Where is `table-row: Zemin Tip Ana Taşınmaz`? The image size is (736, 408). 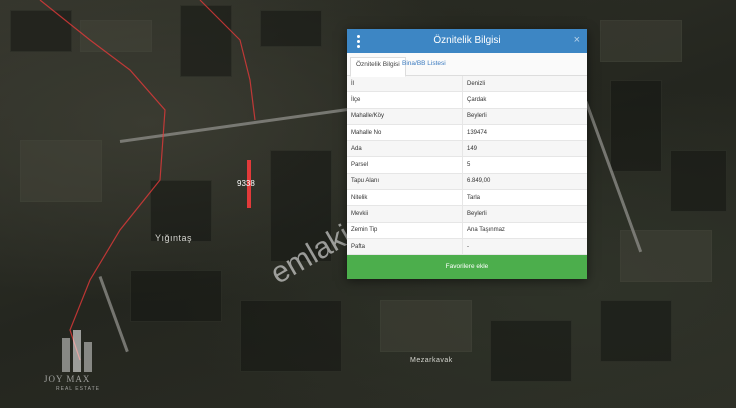
table-row: Zemin Tip Ana Taşınmaz is located at coordinates (467, 230).